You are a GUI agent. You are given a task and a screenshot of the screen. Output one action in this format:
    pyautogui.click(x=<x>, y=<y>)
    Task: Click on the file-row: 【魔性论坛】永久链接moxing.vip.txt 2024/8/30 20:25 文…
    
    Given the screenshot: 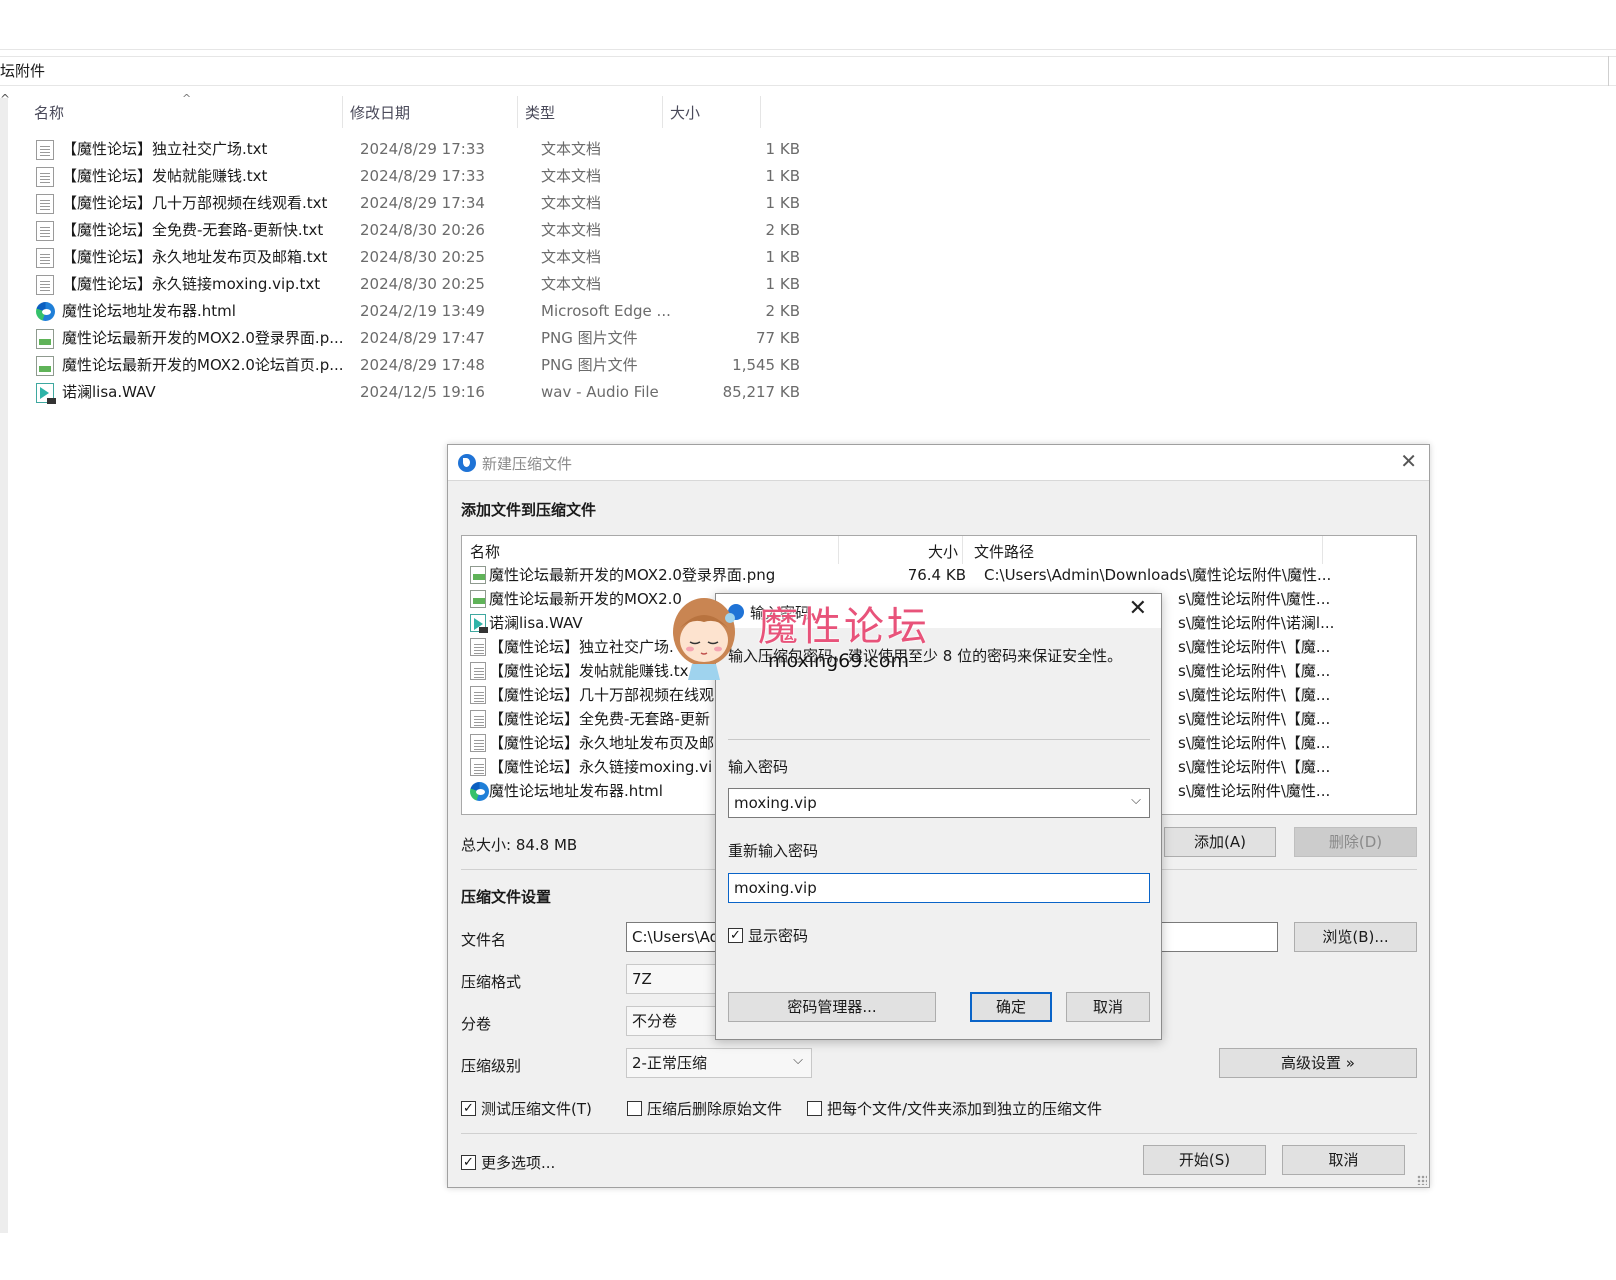 What is the action you would take?
    pyautogui.click(x=413, y=284)
    